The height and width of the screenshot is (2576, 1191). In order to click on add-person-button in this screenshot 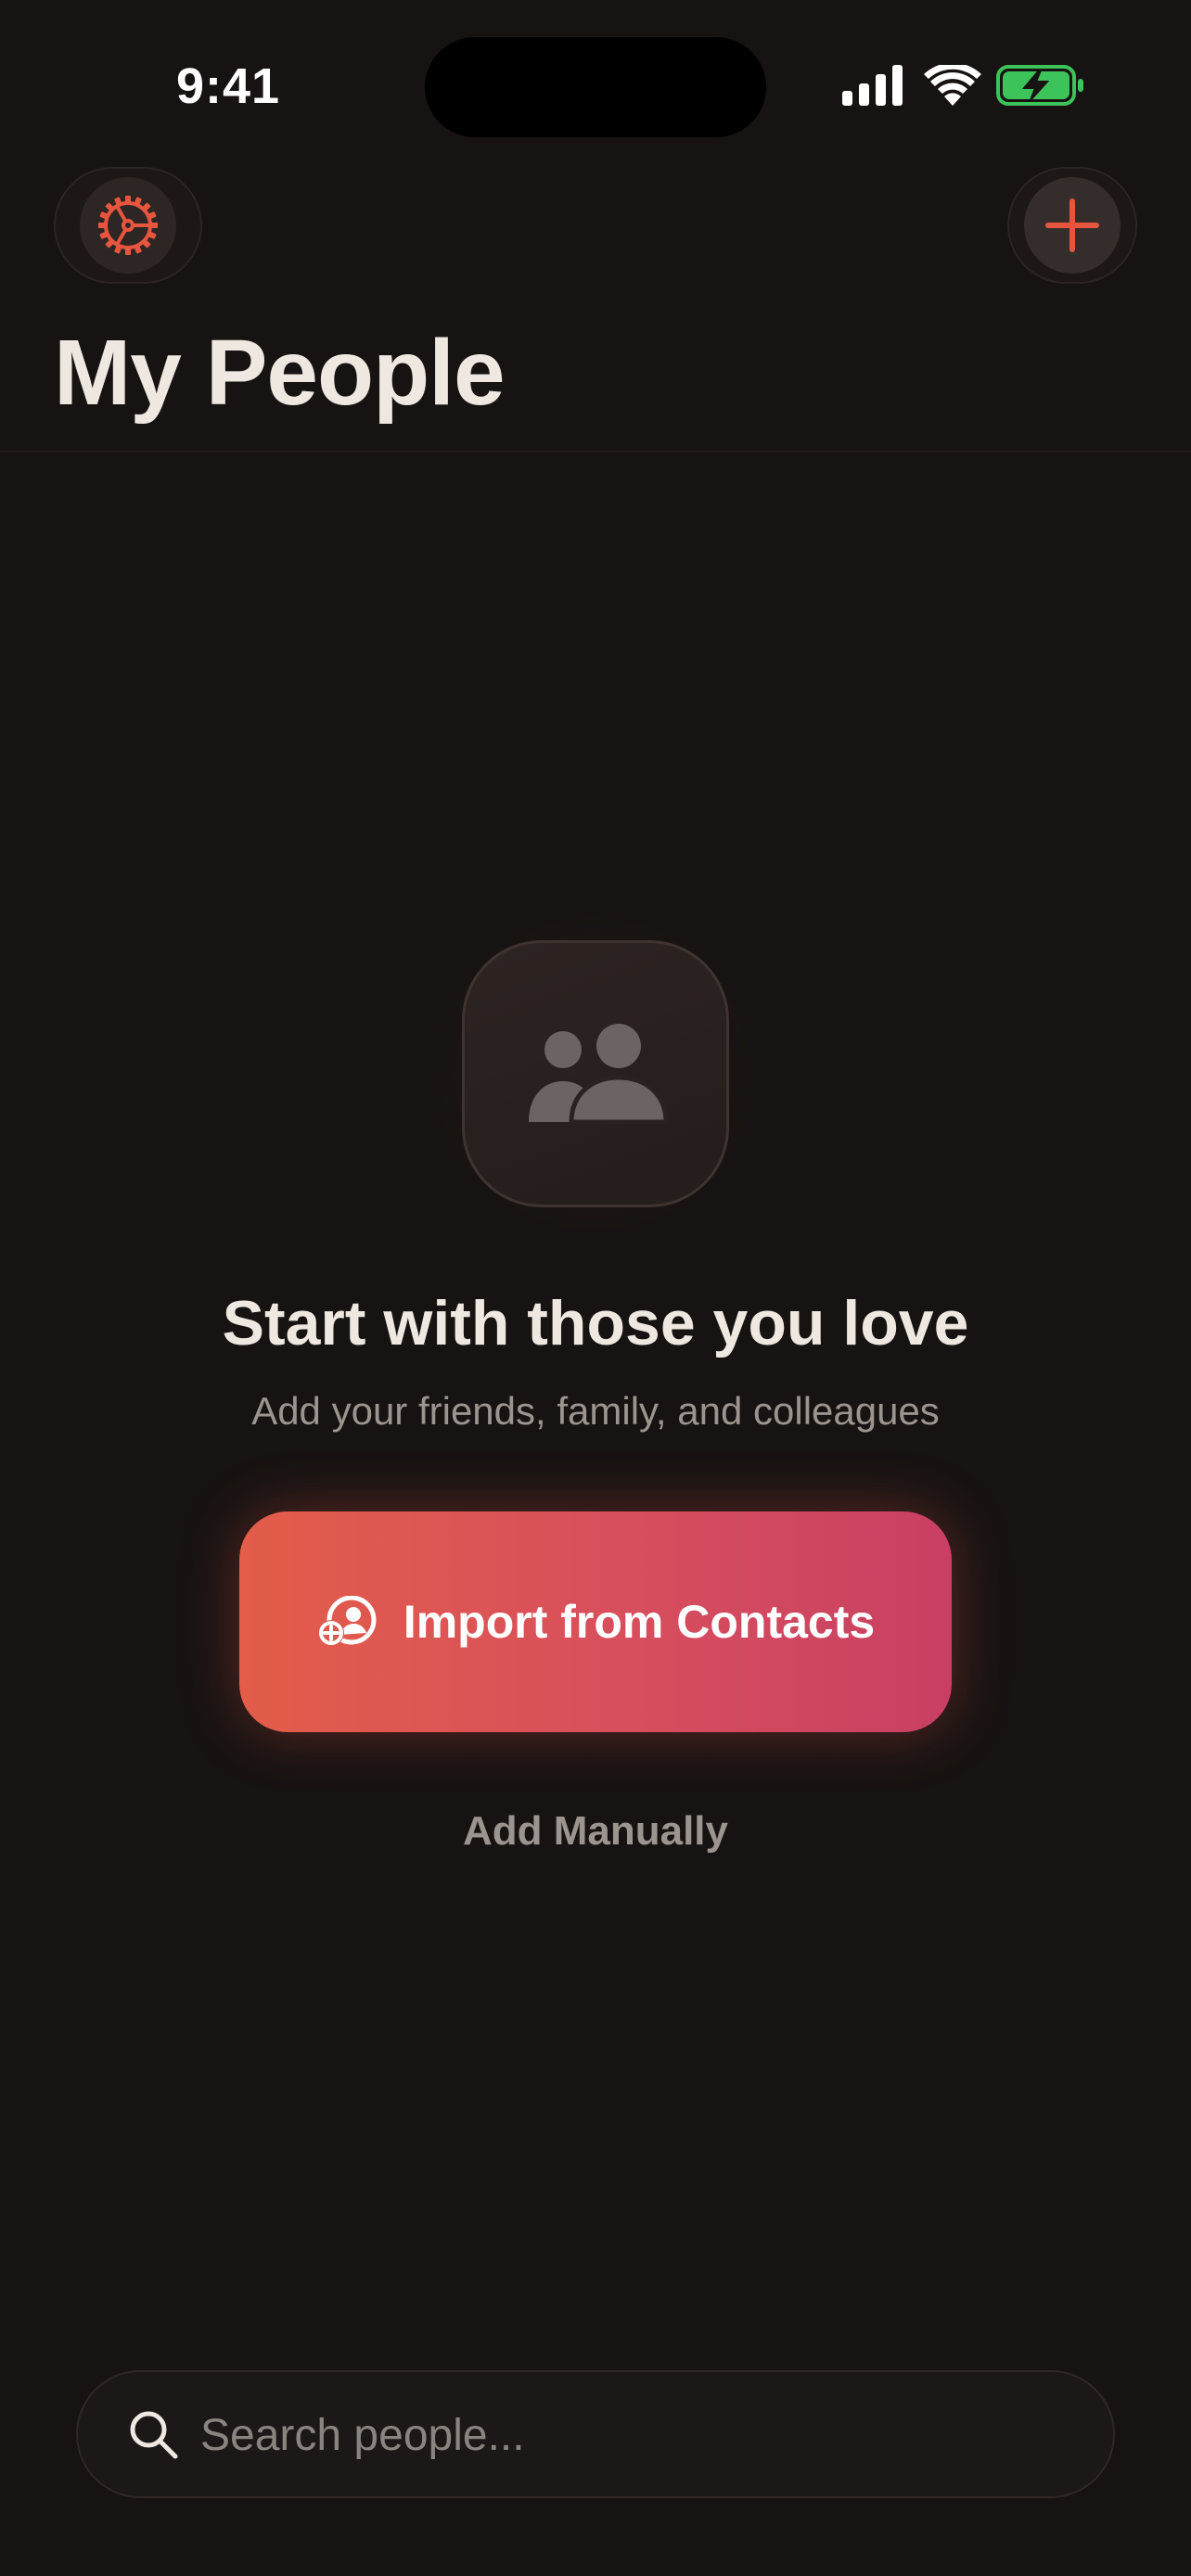, I will do `click(1072, 226)`.